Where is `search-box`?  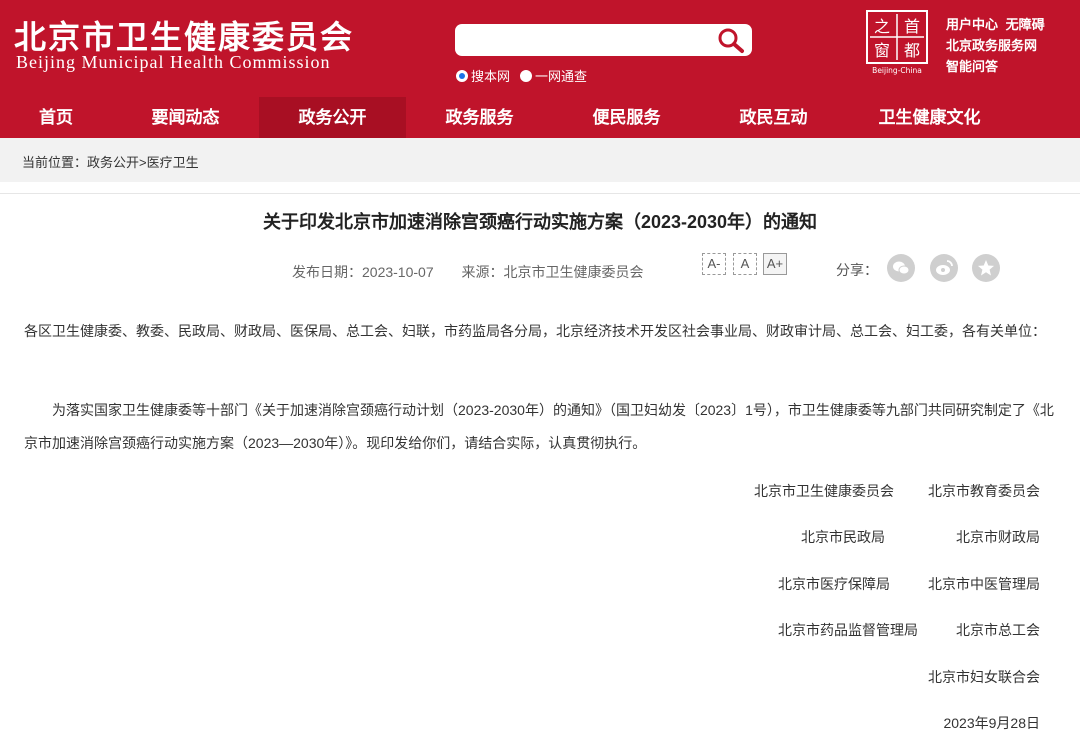
search-box is located at coordinates (603, 40).